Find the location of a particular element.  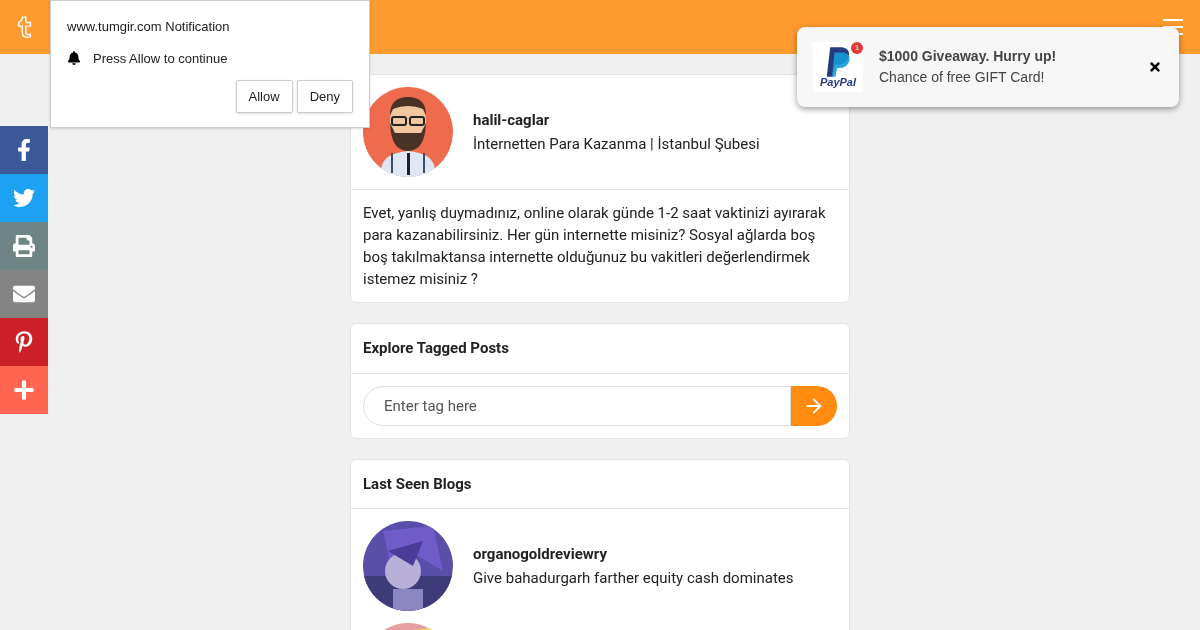

envelope-icon is located at coordinates (24, 294).